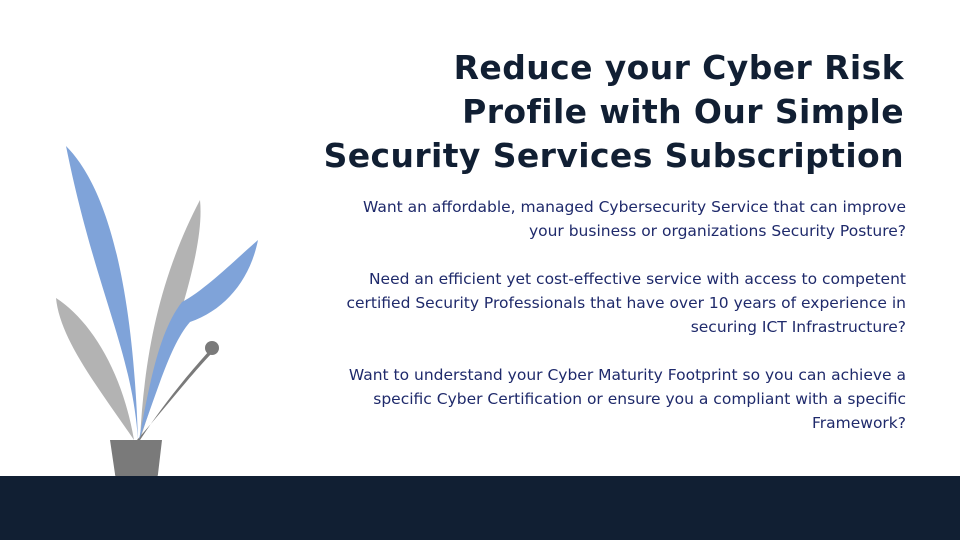  Describe the element at coordinates (212, 348) in the screenshot. I see `stem-bud` at that location.